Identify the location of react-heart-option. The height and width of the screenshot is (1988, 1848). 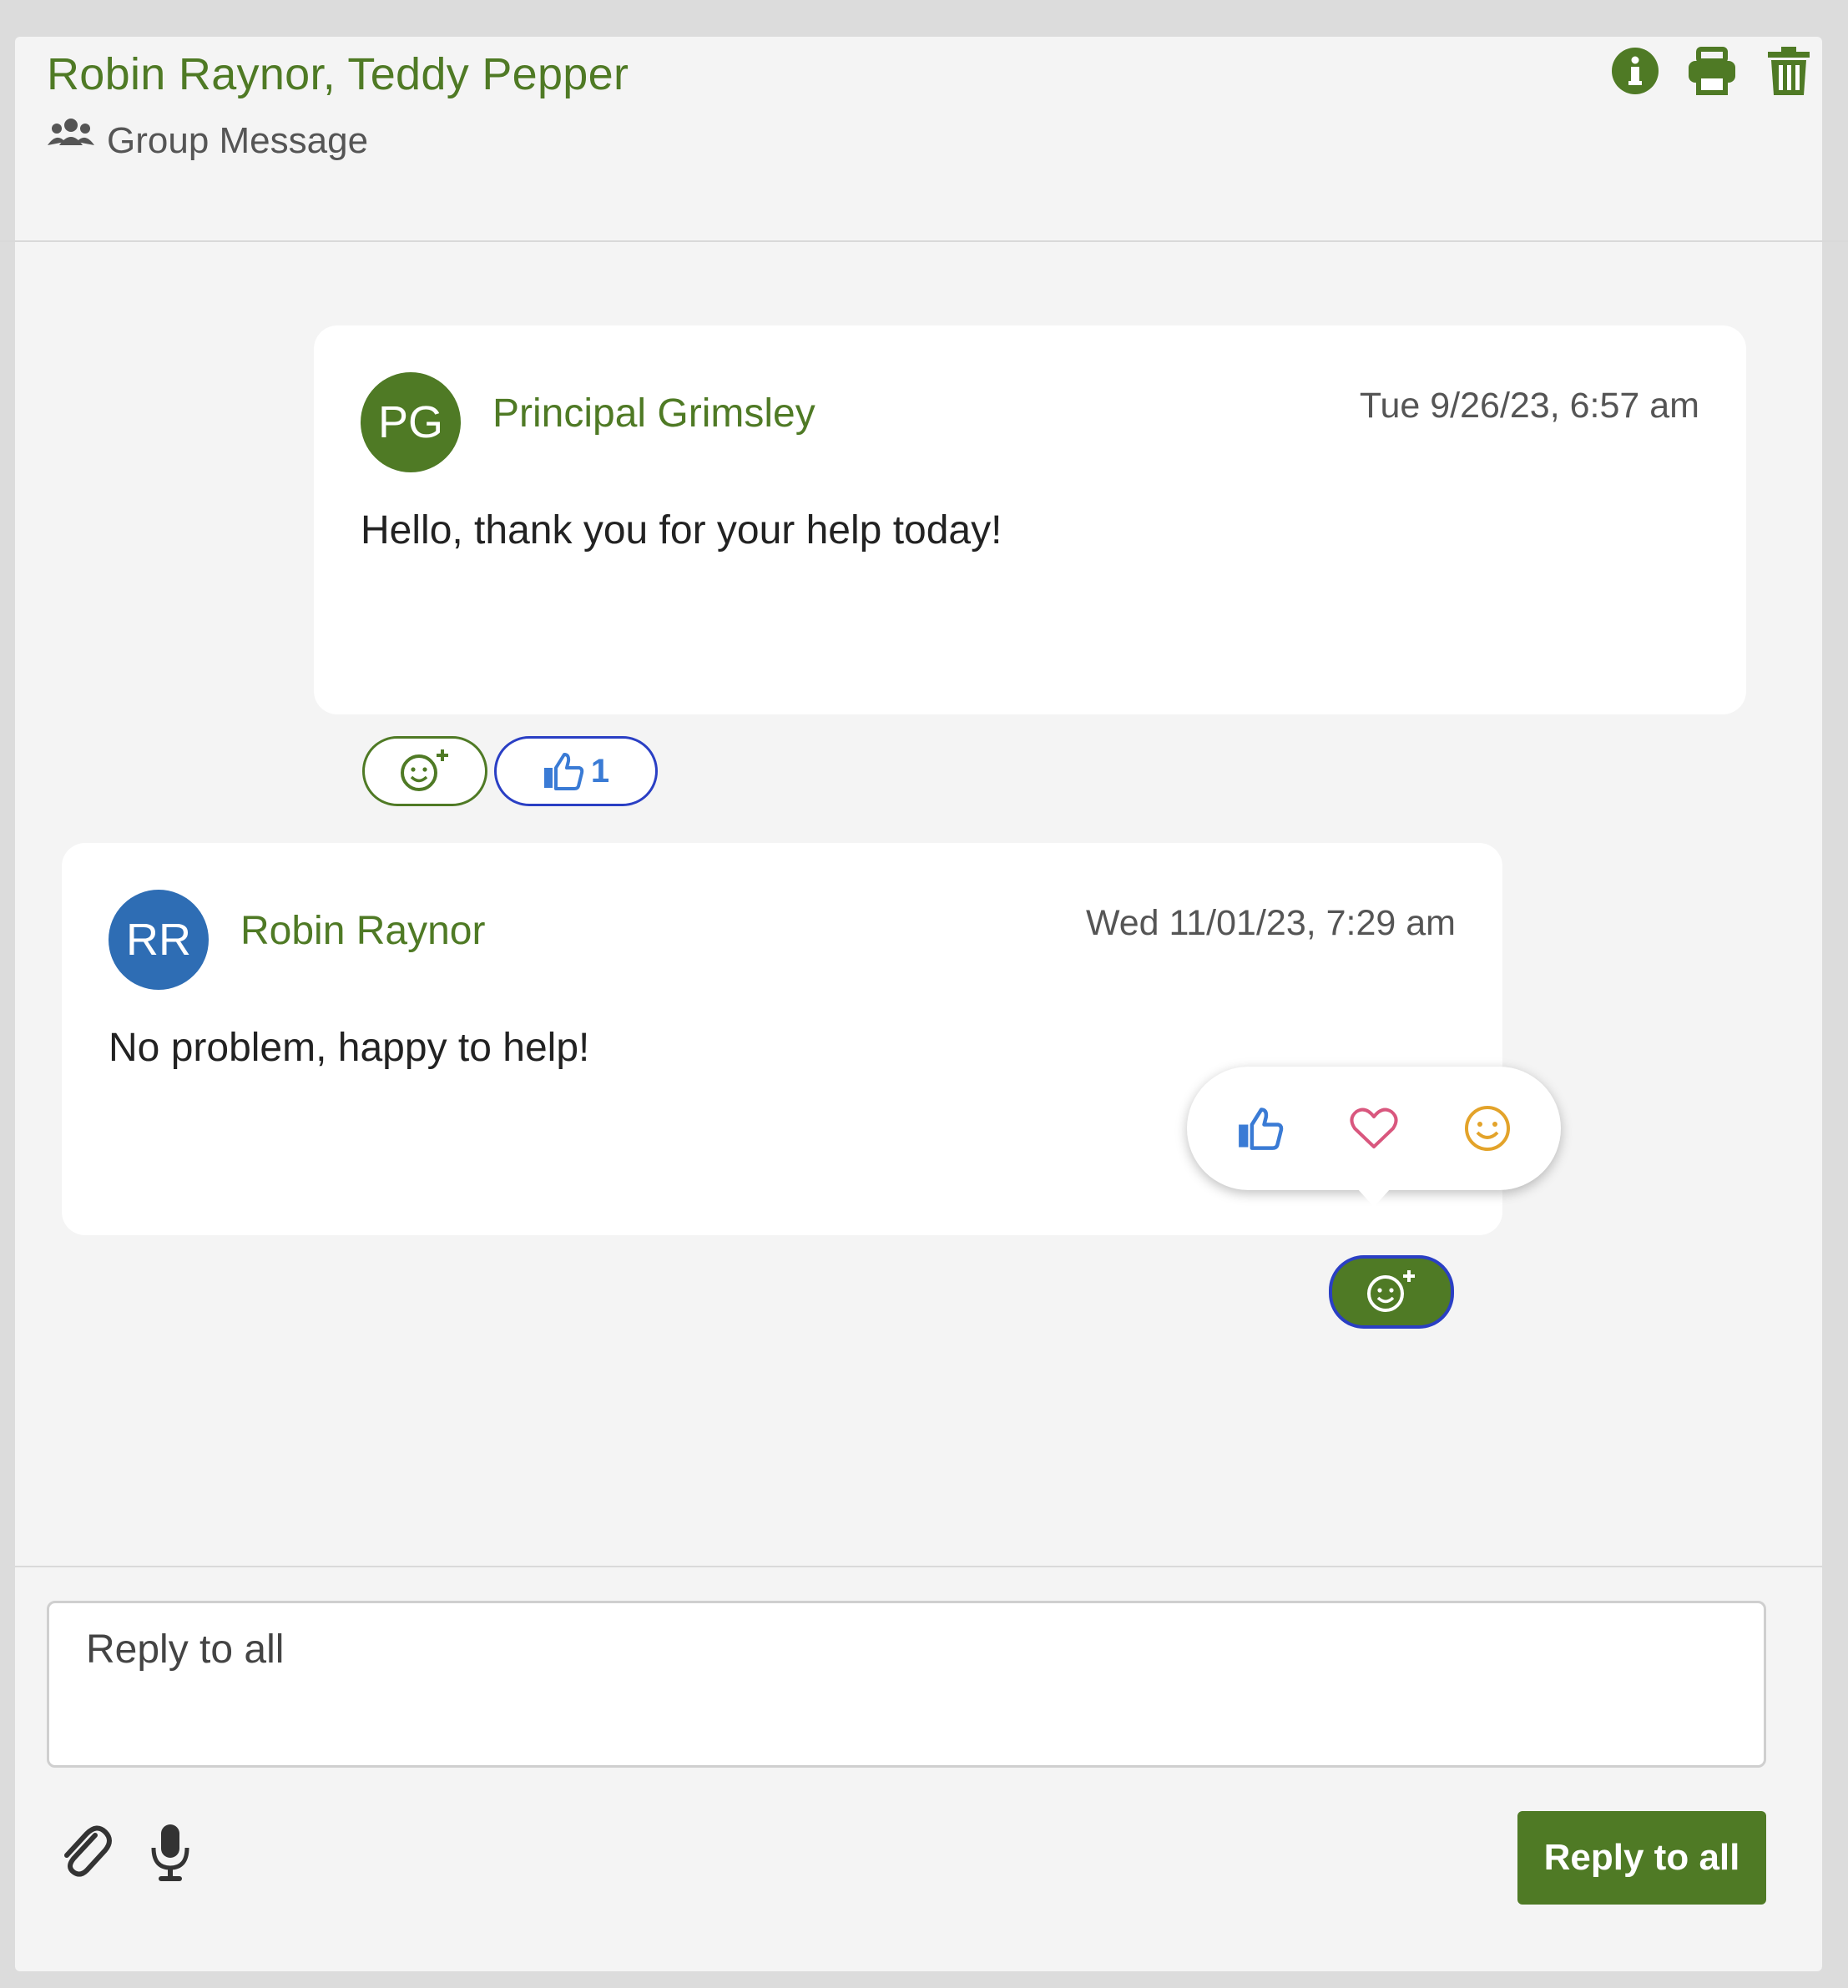
(1374, 1128).